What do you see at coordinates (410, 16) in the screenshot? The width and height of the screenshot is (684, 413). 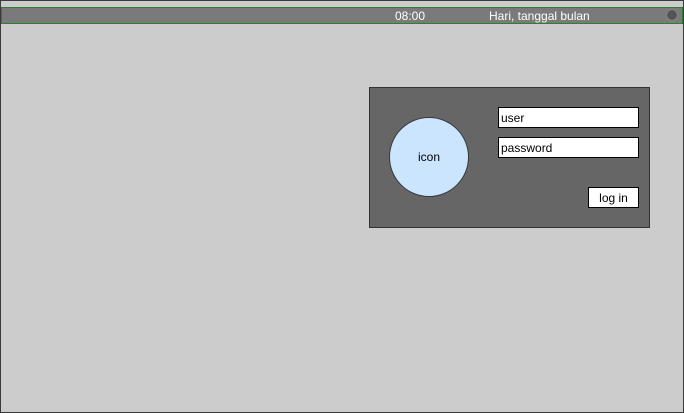 I see `clock: 08:00` at bounding box center [410, 16].